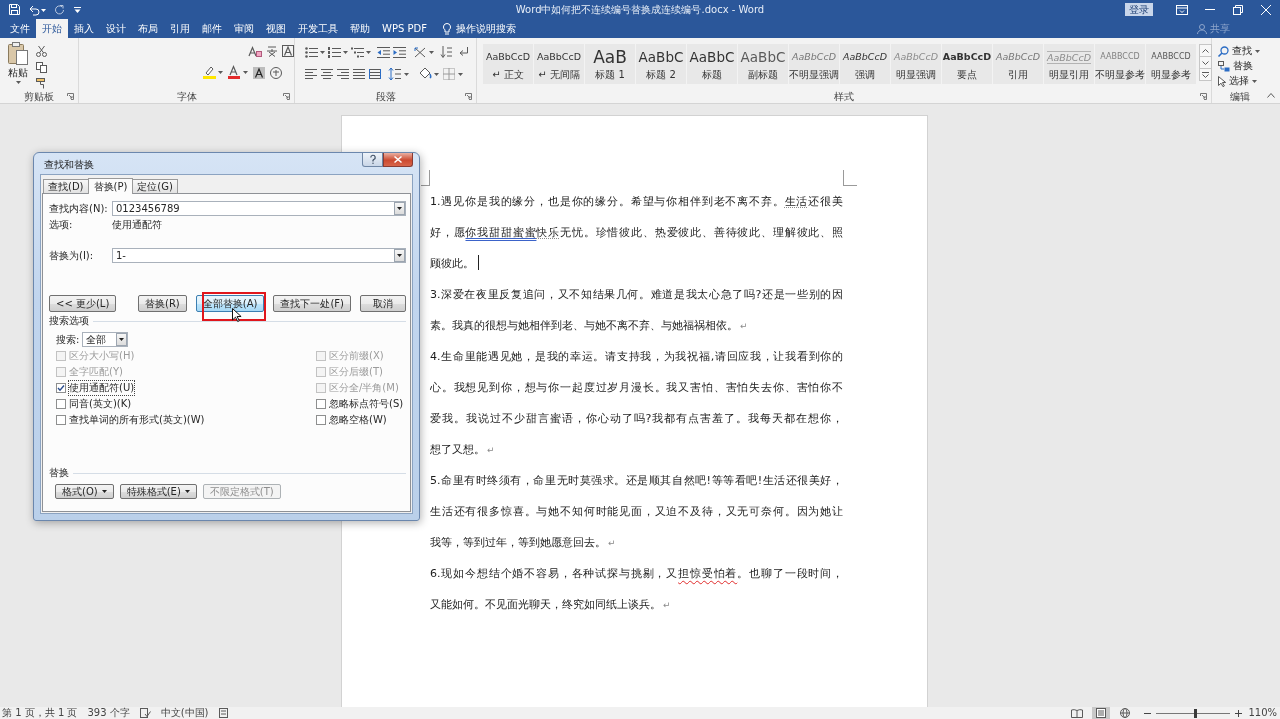  I want to click on ribbon-tab: 布局, so click(148, 28).